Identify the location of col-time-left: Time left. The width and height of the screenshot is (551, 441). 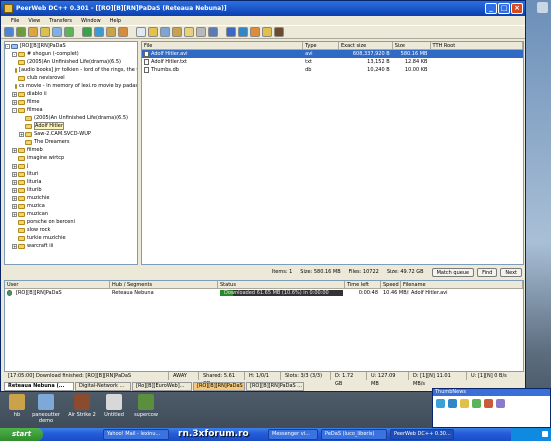
(363, 284).